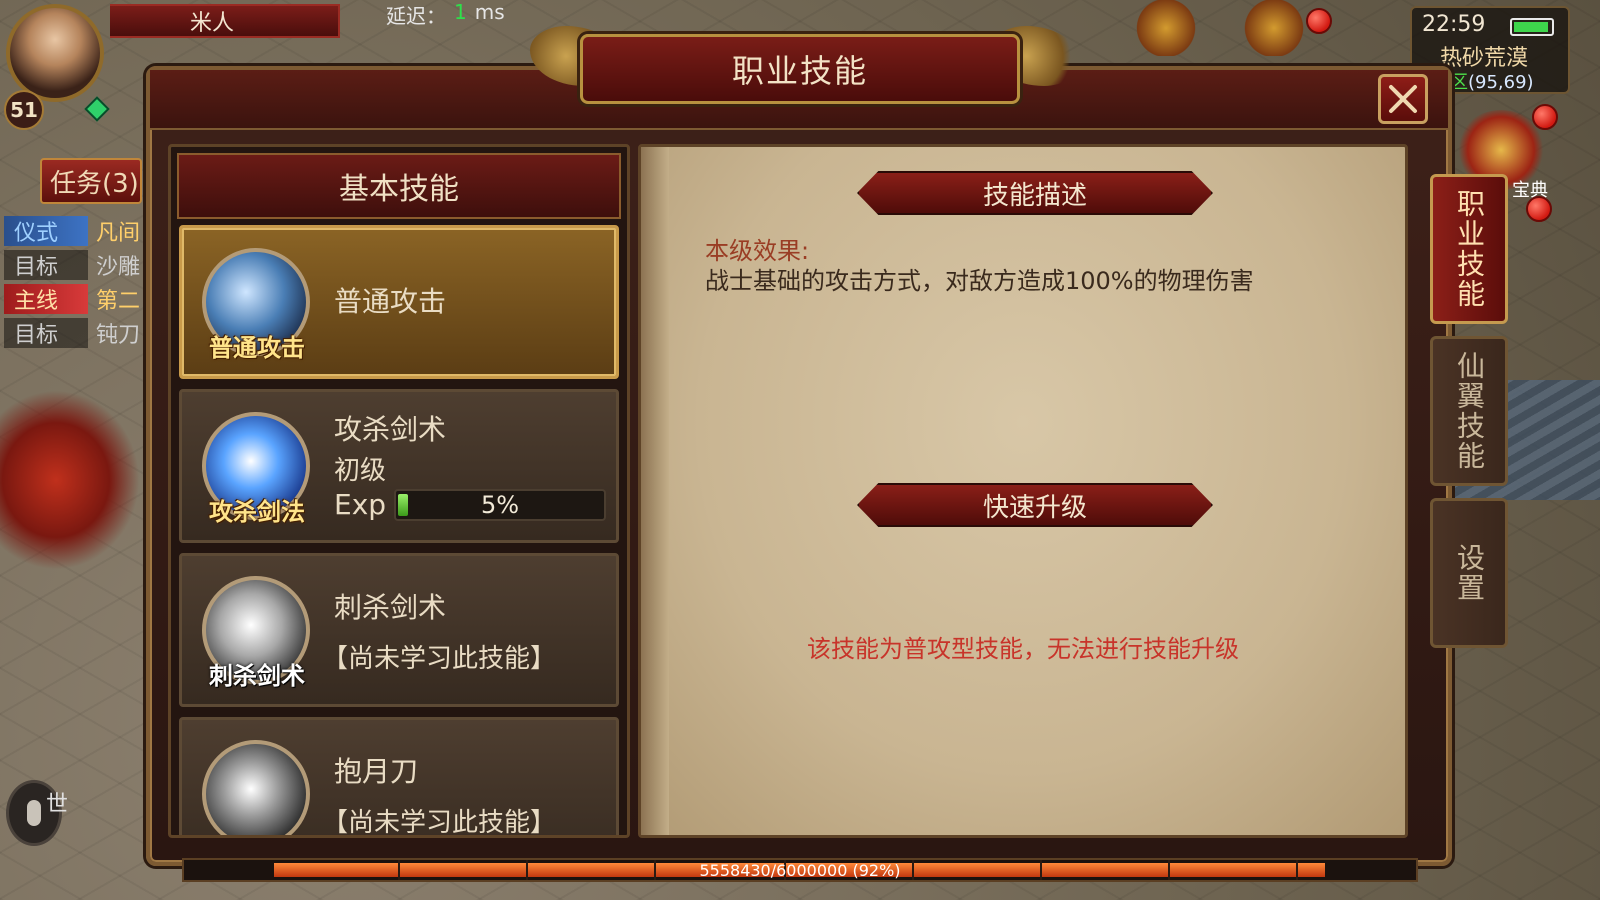 The width and height of the screenshot is (1600, 900). Describe the element at coordinates (979, 281) in the screenshot. I see `effect-text: 战士基础的攻击方式，对敌方造成100%的物理伤害` at that location.